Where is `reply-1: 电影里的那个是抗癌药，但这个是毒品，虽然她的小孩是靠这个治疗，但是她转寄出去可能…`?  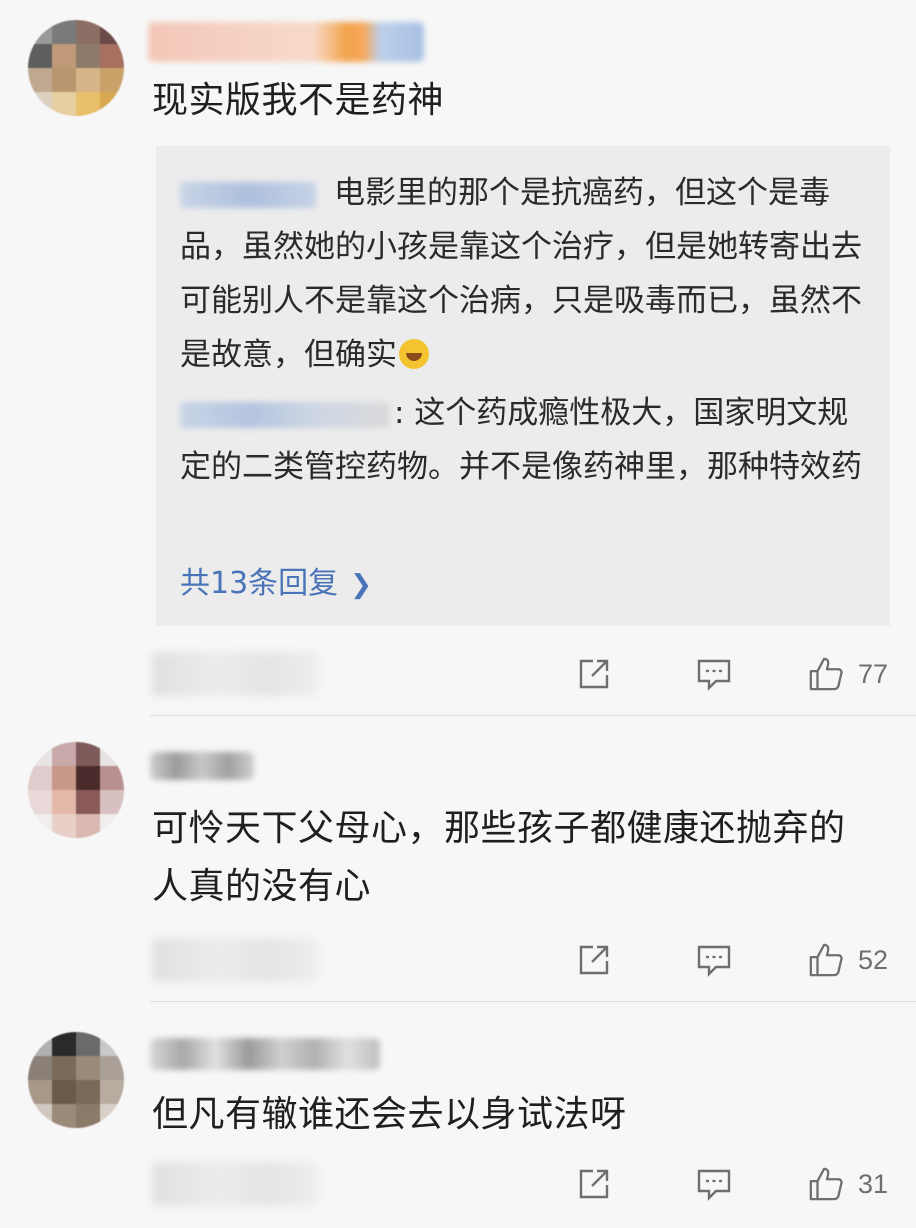 reply-1: 电影里的那个是抗癌药，但这个是毒品，虽然她的小孩是靠这个治疗，但是她转寄出去可能… is located at coordinates (526, 274).